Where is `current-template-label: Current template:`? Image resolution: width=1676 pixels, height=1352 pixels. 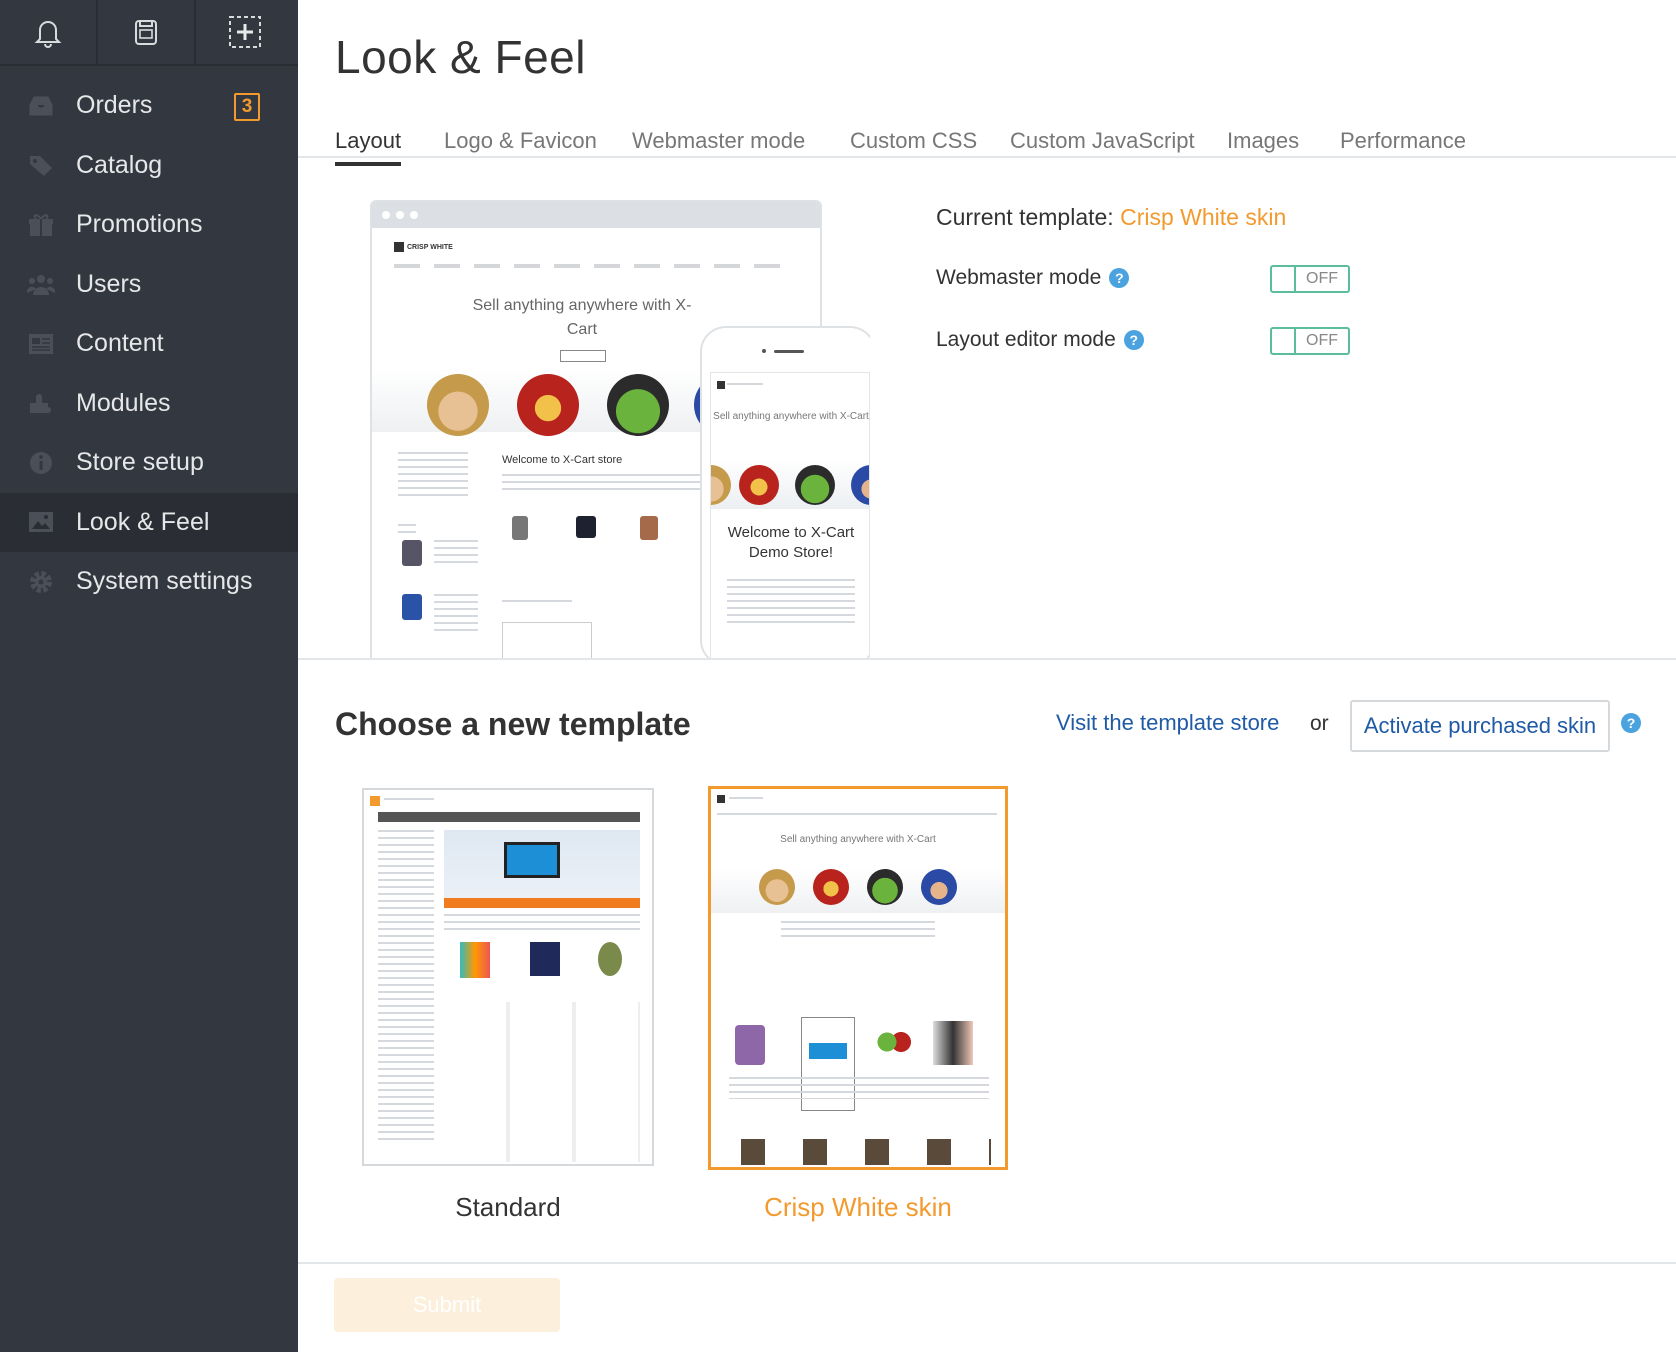
current-template-label: Current template: is located at coordinates (1025, 217).